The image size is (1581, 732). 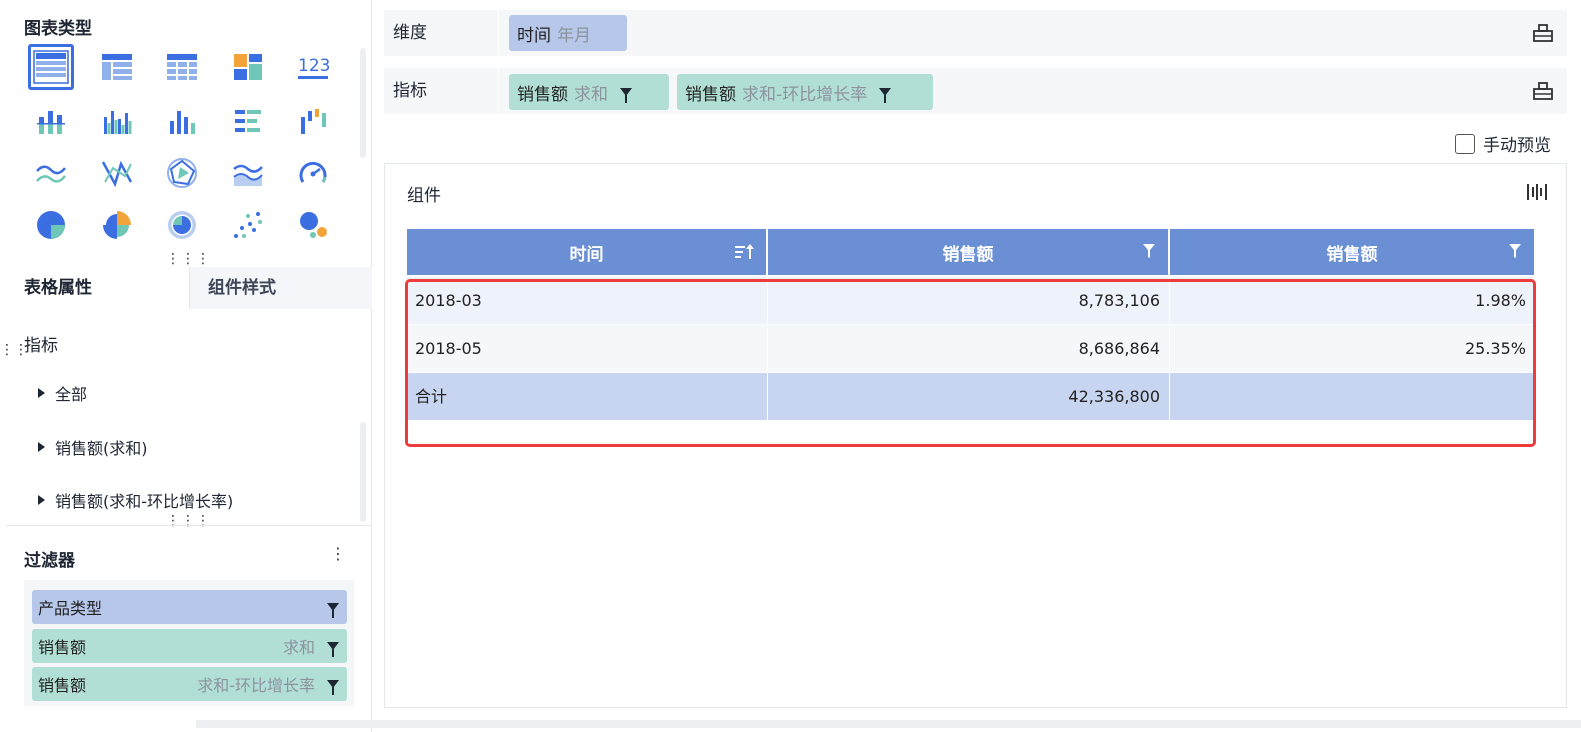 I want to click on filter-title: 过滤器, so click(x=49, y=561).